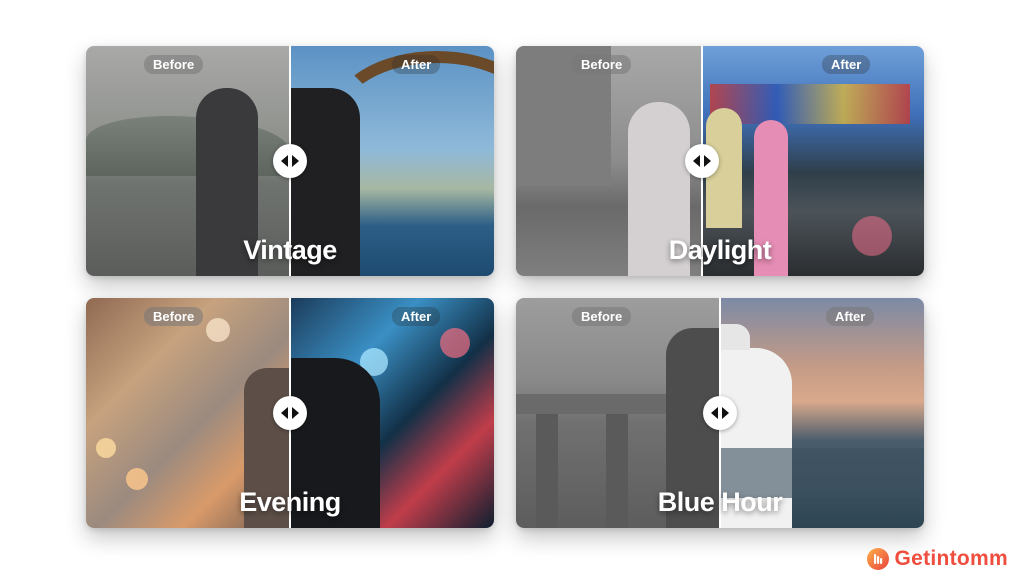 The width and height of the screenshot is (1024, 576). What do you see at coordinates (951, 558) in the screenshot?
I see `brand-name: Getintomm` at bounding box center [951, 558].